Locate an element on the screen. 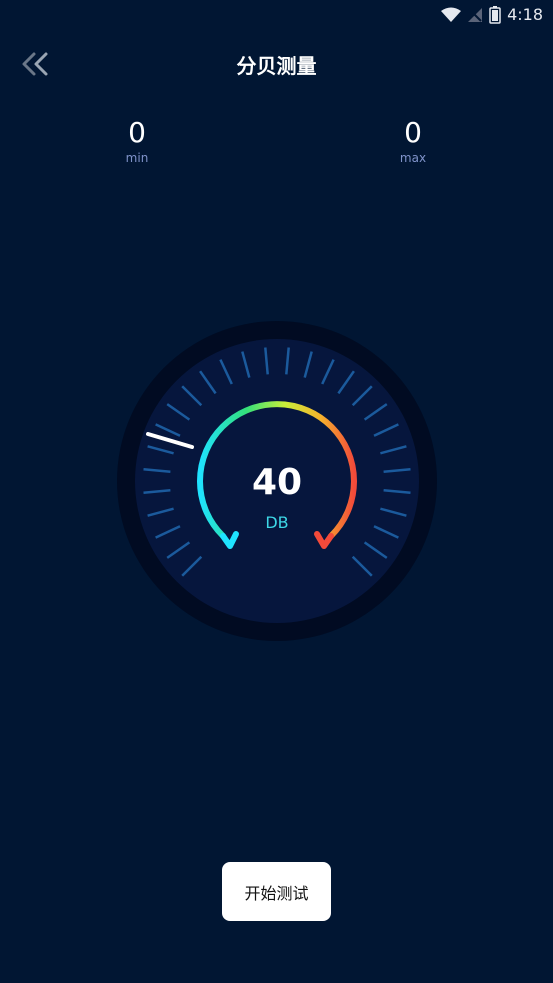  max-label: max is located at coordinates (413, 158).